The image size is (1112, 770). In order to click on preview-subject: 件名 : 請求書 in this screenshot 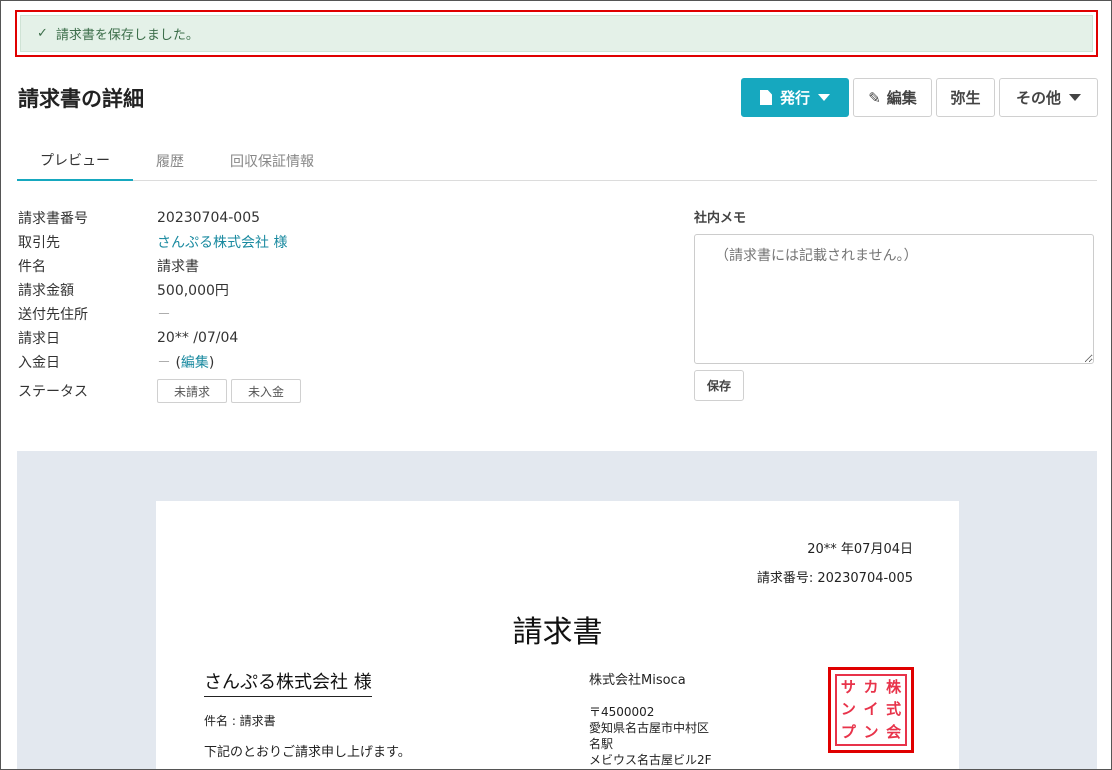, I will do `click(240, 721)`.